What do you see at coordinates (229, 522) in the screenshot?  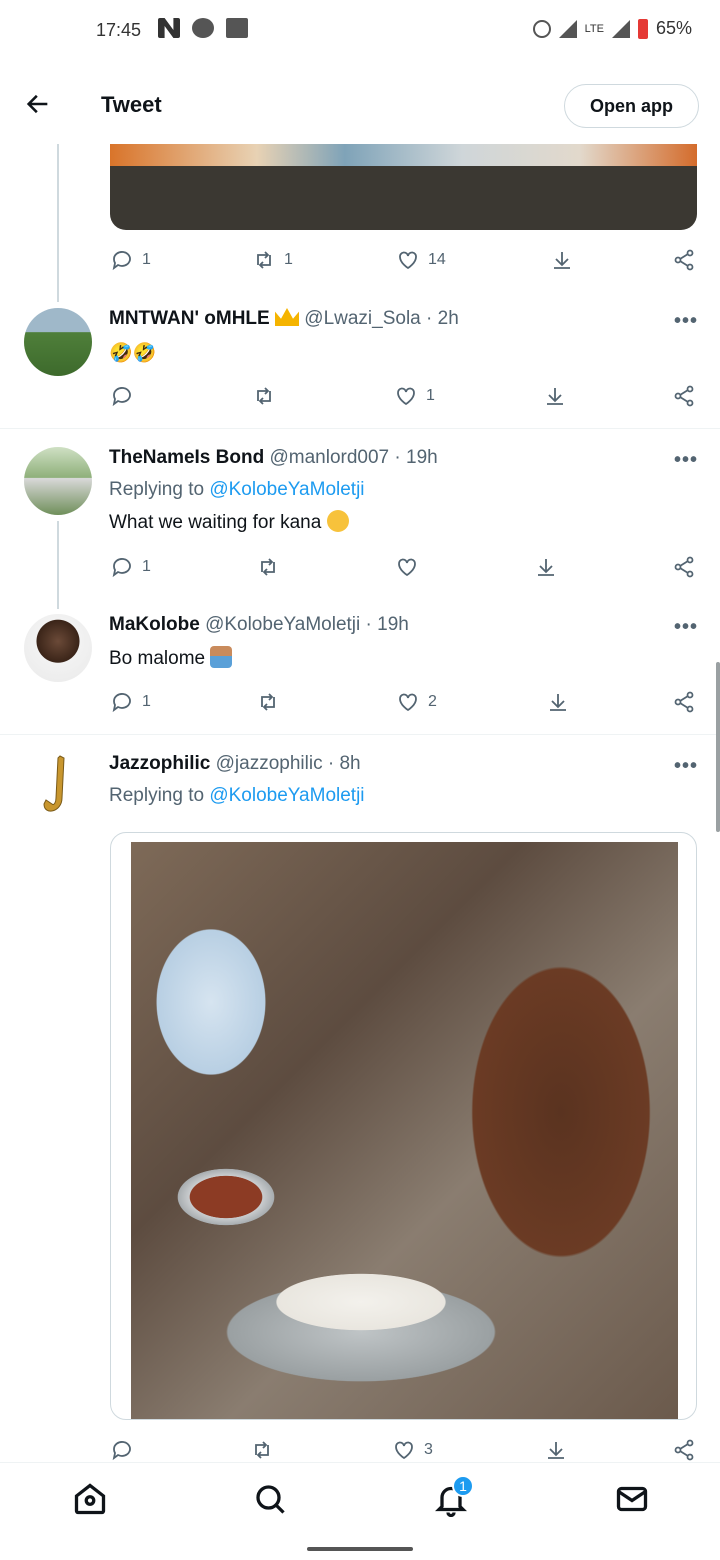 I see `tweet-text: What we waiting for kana` at bounding box center [229, 522].